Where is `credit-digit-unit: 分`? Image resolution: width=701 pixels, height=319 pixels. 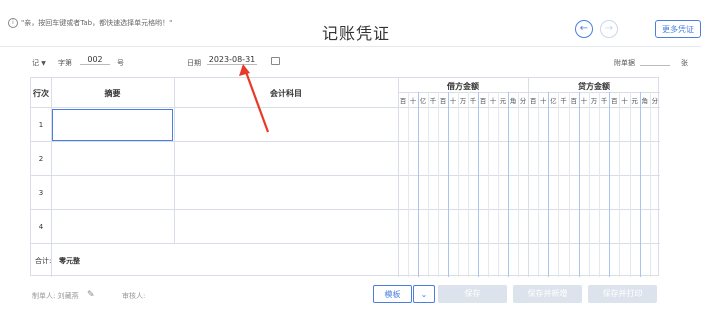
credit-digit-unit: 分 is located at coordinates (655, 101).